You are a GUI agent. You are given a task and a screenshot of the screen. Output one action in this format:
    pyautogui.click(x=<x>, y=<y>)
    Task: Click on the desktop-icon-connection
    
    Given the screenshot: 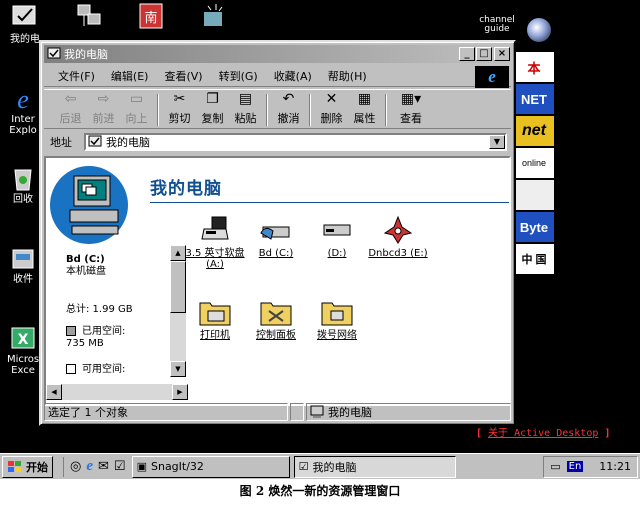 What is the action you would take?
    pyautogui.click(x=213, y=17)
    